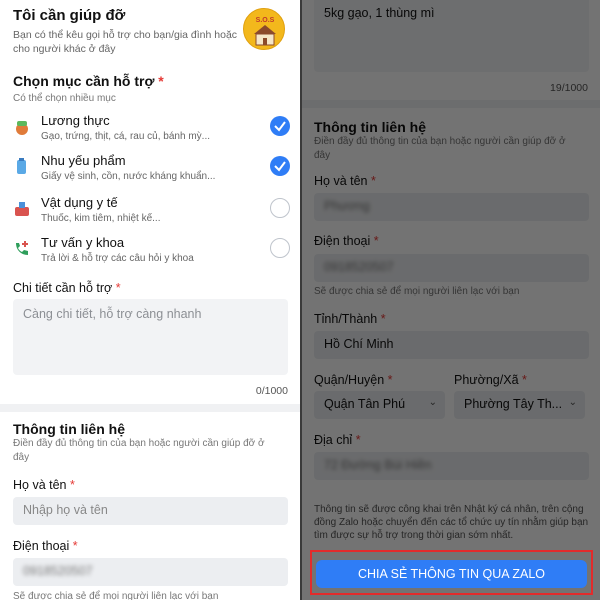 This screenshot has width=600, height=600. What do you see at coordinates (22, 167) in the screenshot?
I see `supplies-icon` at bounding box center [22, 167].